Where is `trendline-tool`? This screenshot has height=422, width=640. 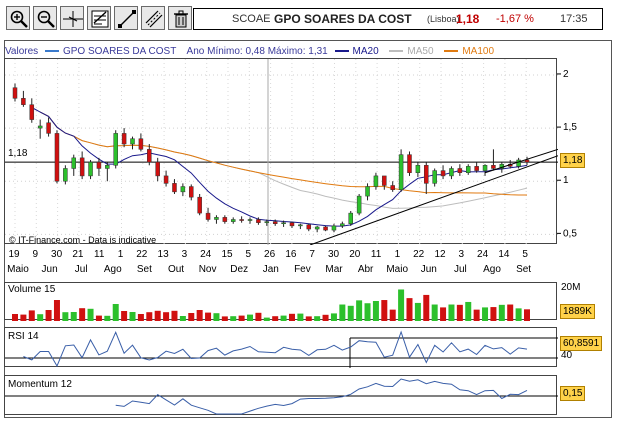 trendline-tool is located at coordinates (126, 18).